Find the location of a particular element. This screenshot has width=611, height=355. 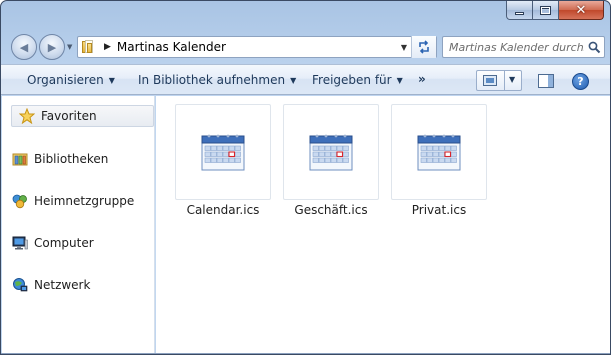

more-commands-button: » is located at coordinates (422, 79).